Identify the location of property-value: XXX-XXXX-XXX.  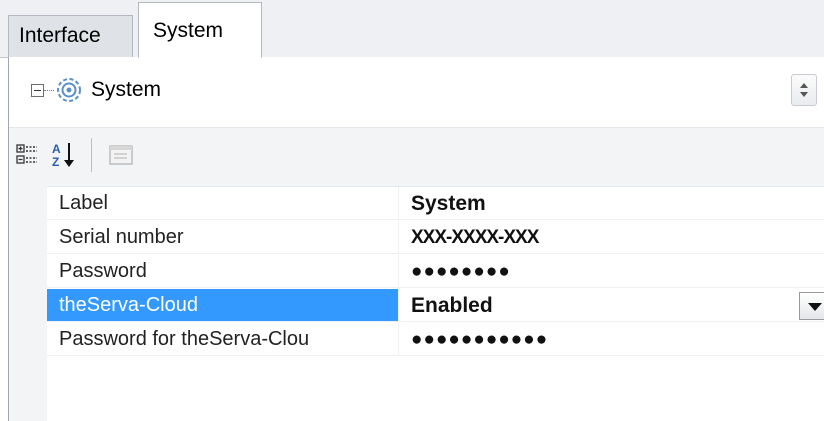
(611, 237).